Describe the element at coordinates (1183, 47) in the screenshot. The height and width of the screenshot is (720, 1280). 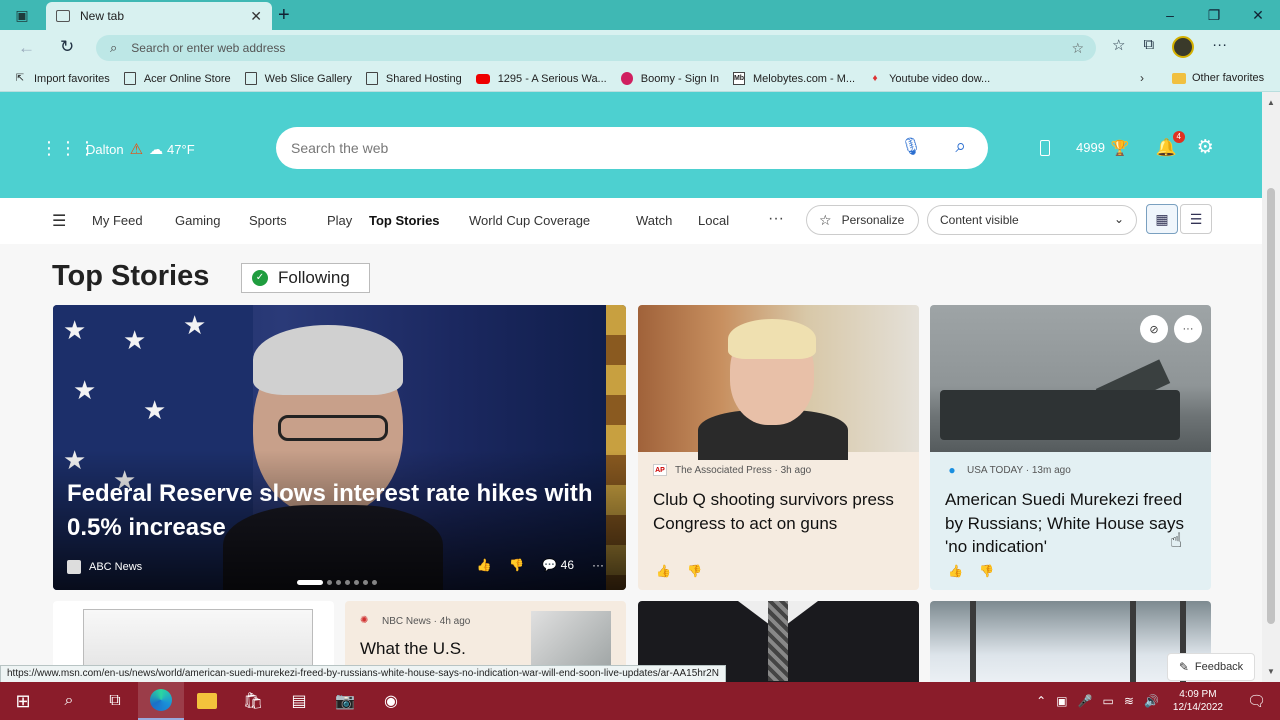
I see `profile-avatar` at that location.